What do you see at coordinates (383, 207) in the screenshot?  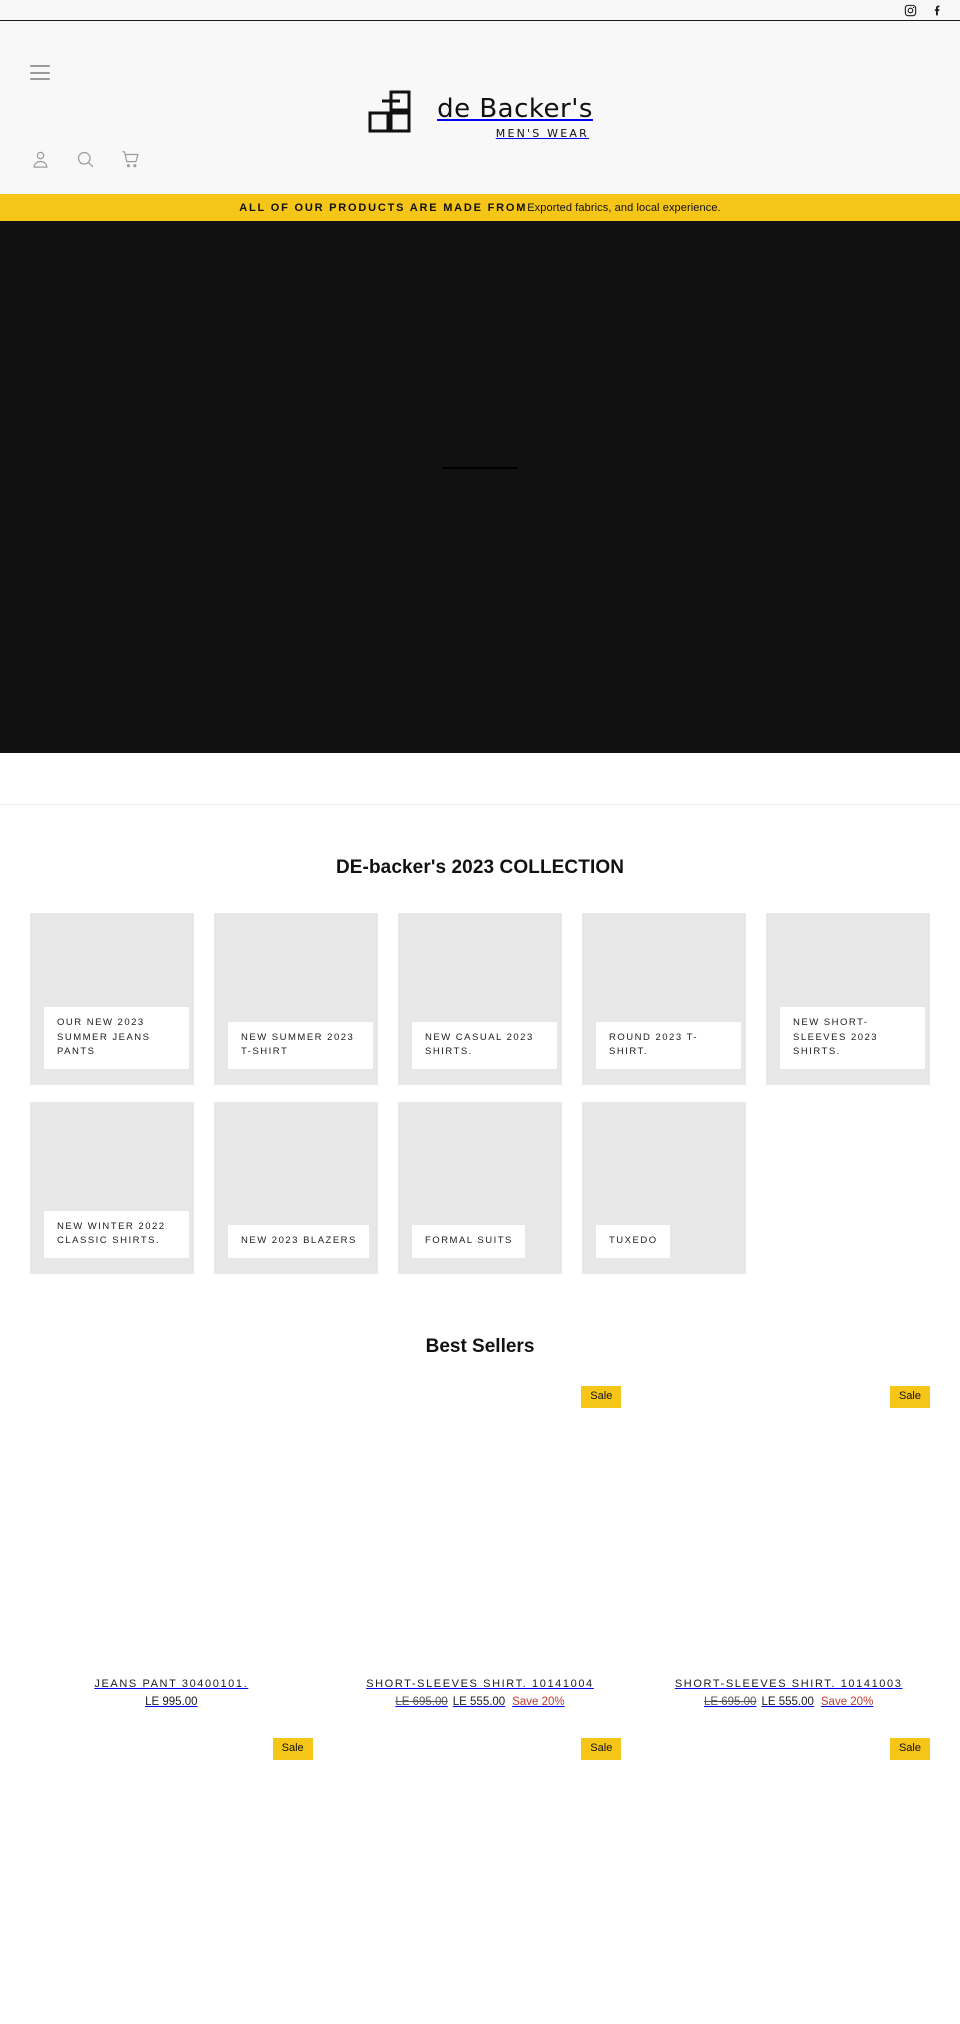 I see `announcement-strong: ALL OF OUR PRODUCTS ARE MADE FROM` at bounding box center [383, 207].